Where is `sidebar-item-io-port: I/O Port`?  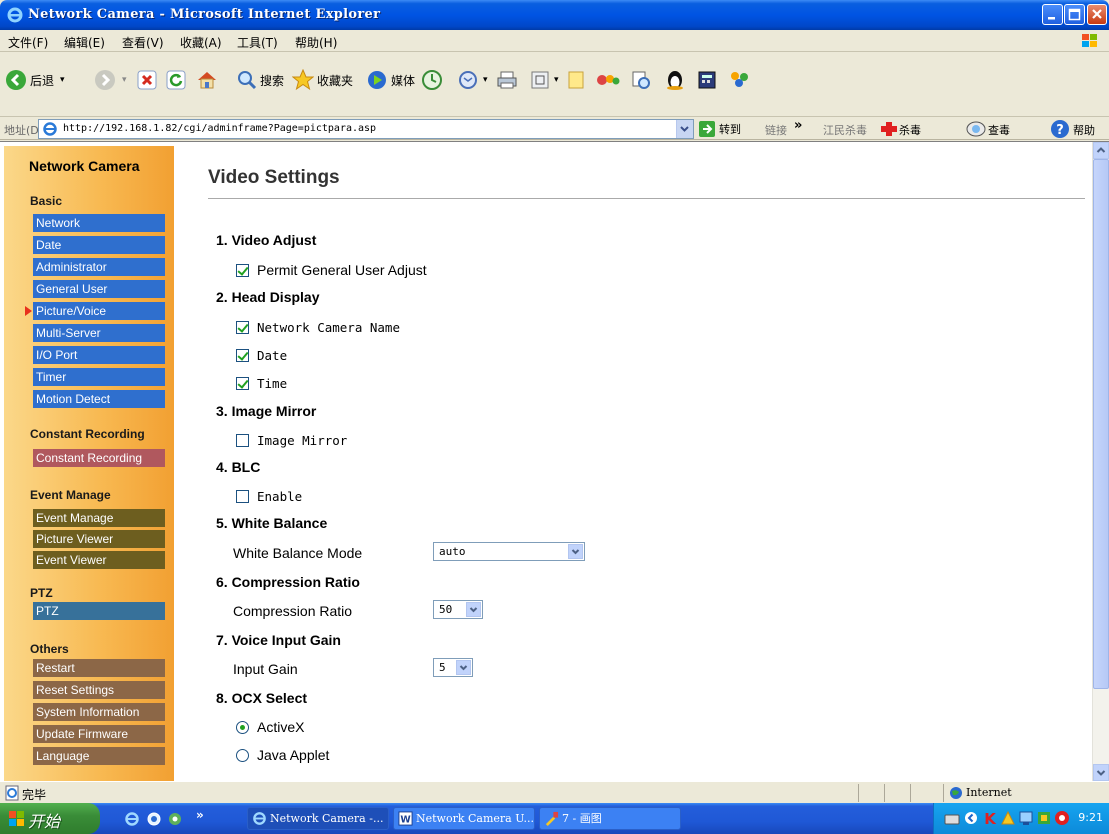
sidebar-item-io-port: I/O Port is located at coordinates (99, 355).